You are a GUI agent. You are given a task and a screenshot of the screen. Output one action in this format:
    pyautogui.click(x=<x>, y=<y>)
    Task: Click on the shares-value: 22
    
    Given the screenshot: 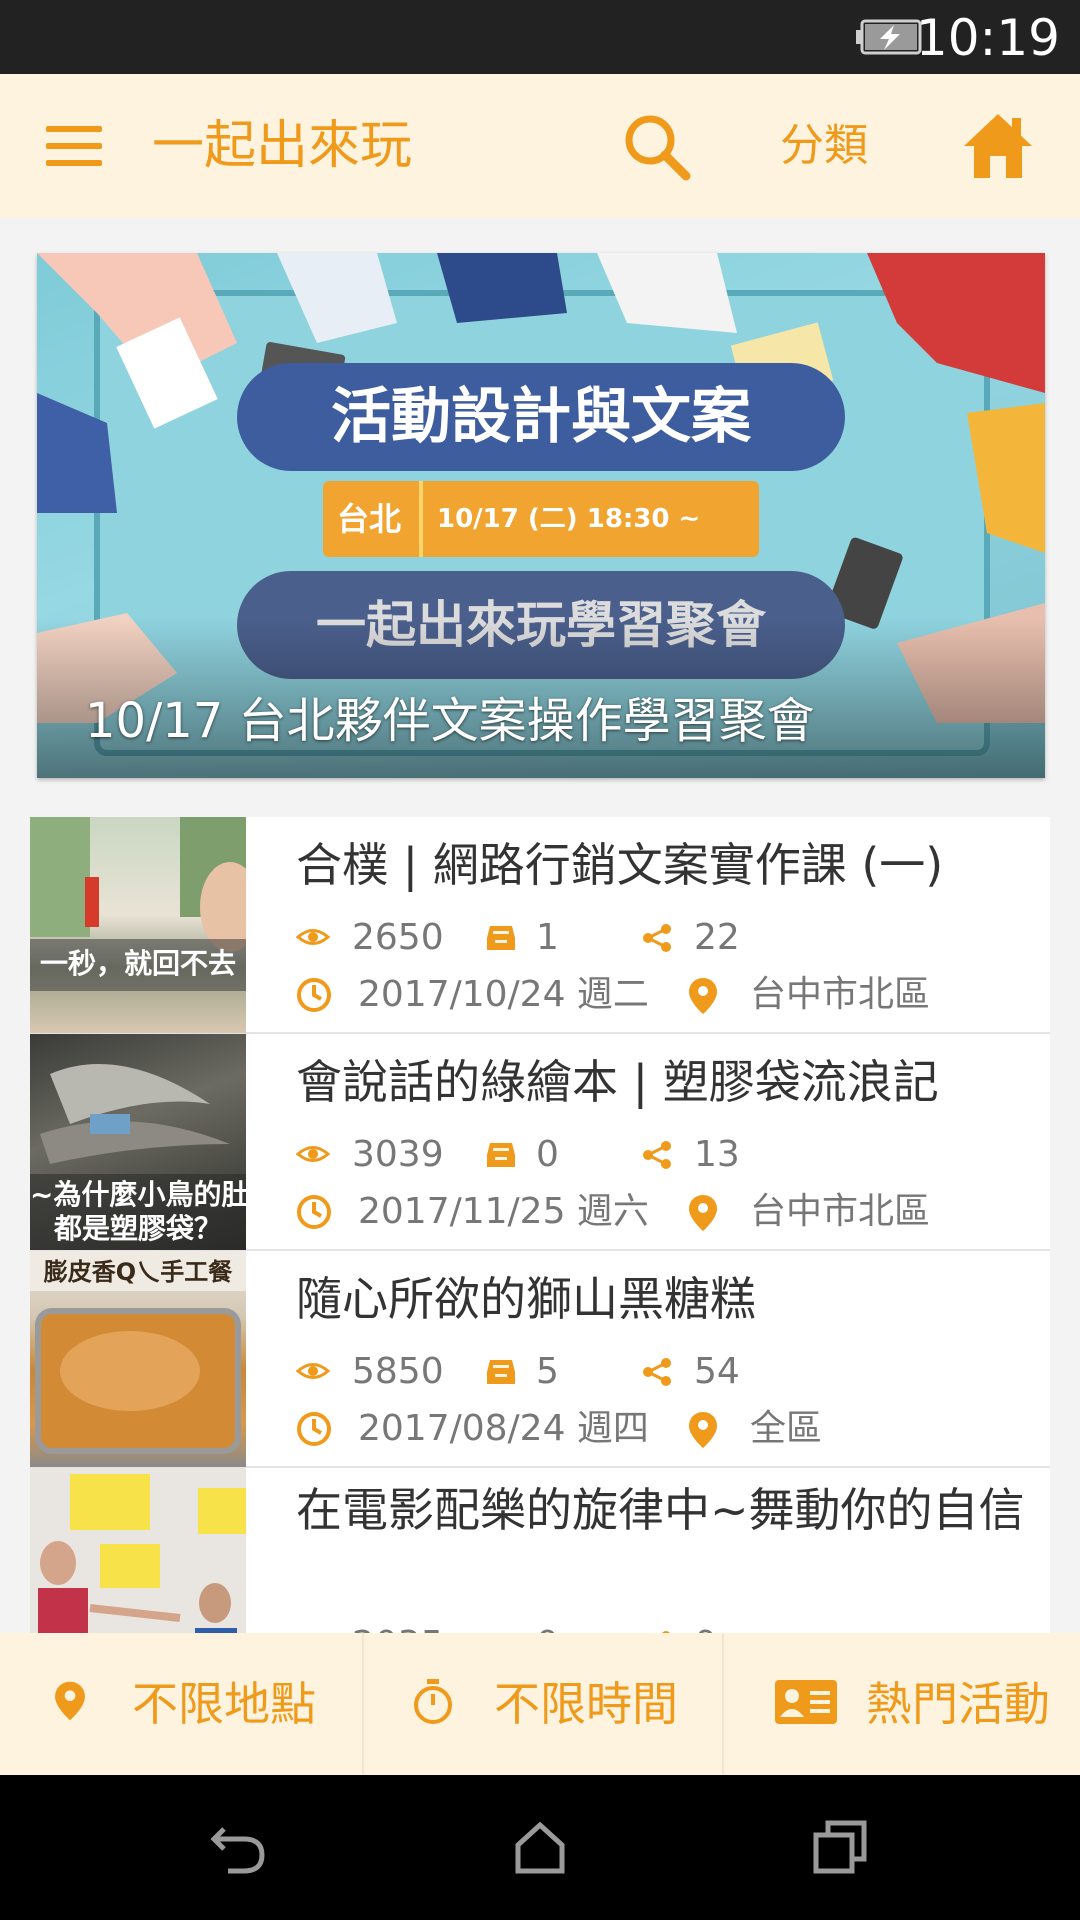 What is the action you would take?
    pyautogui.click(x=717, y=937)
    